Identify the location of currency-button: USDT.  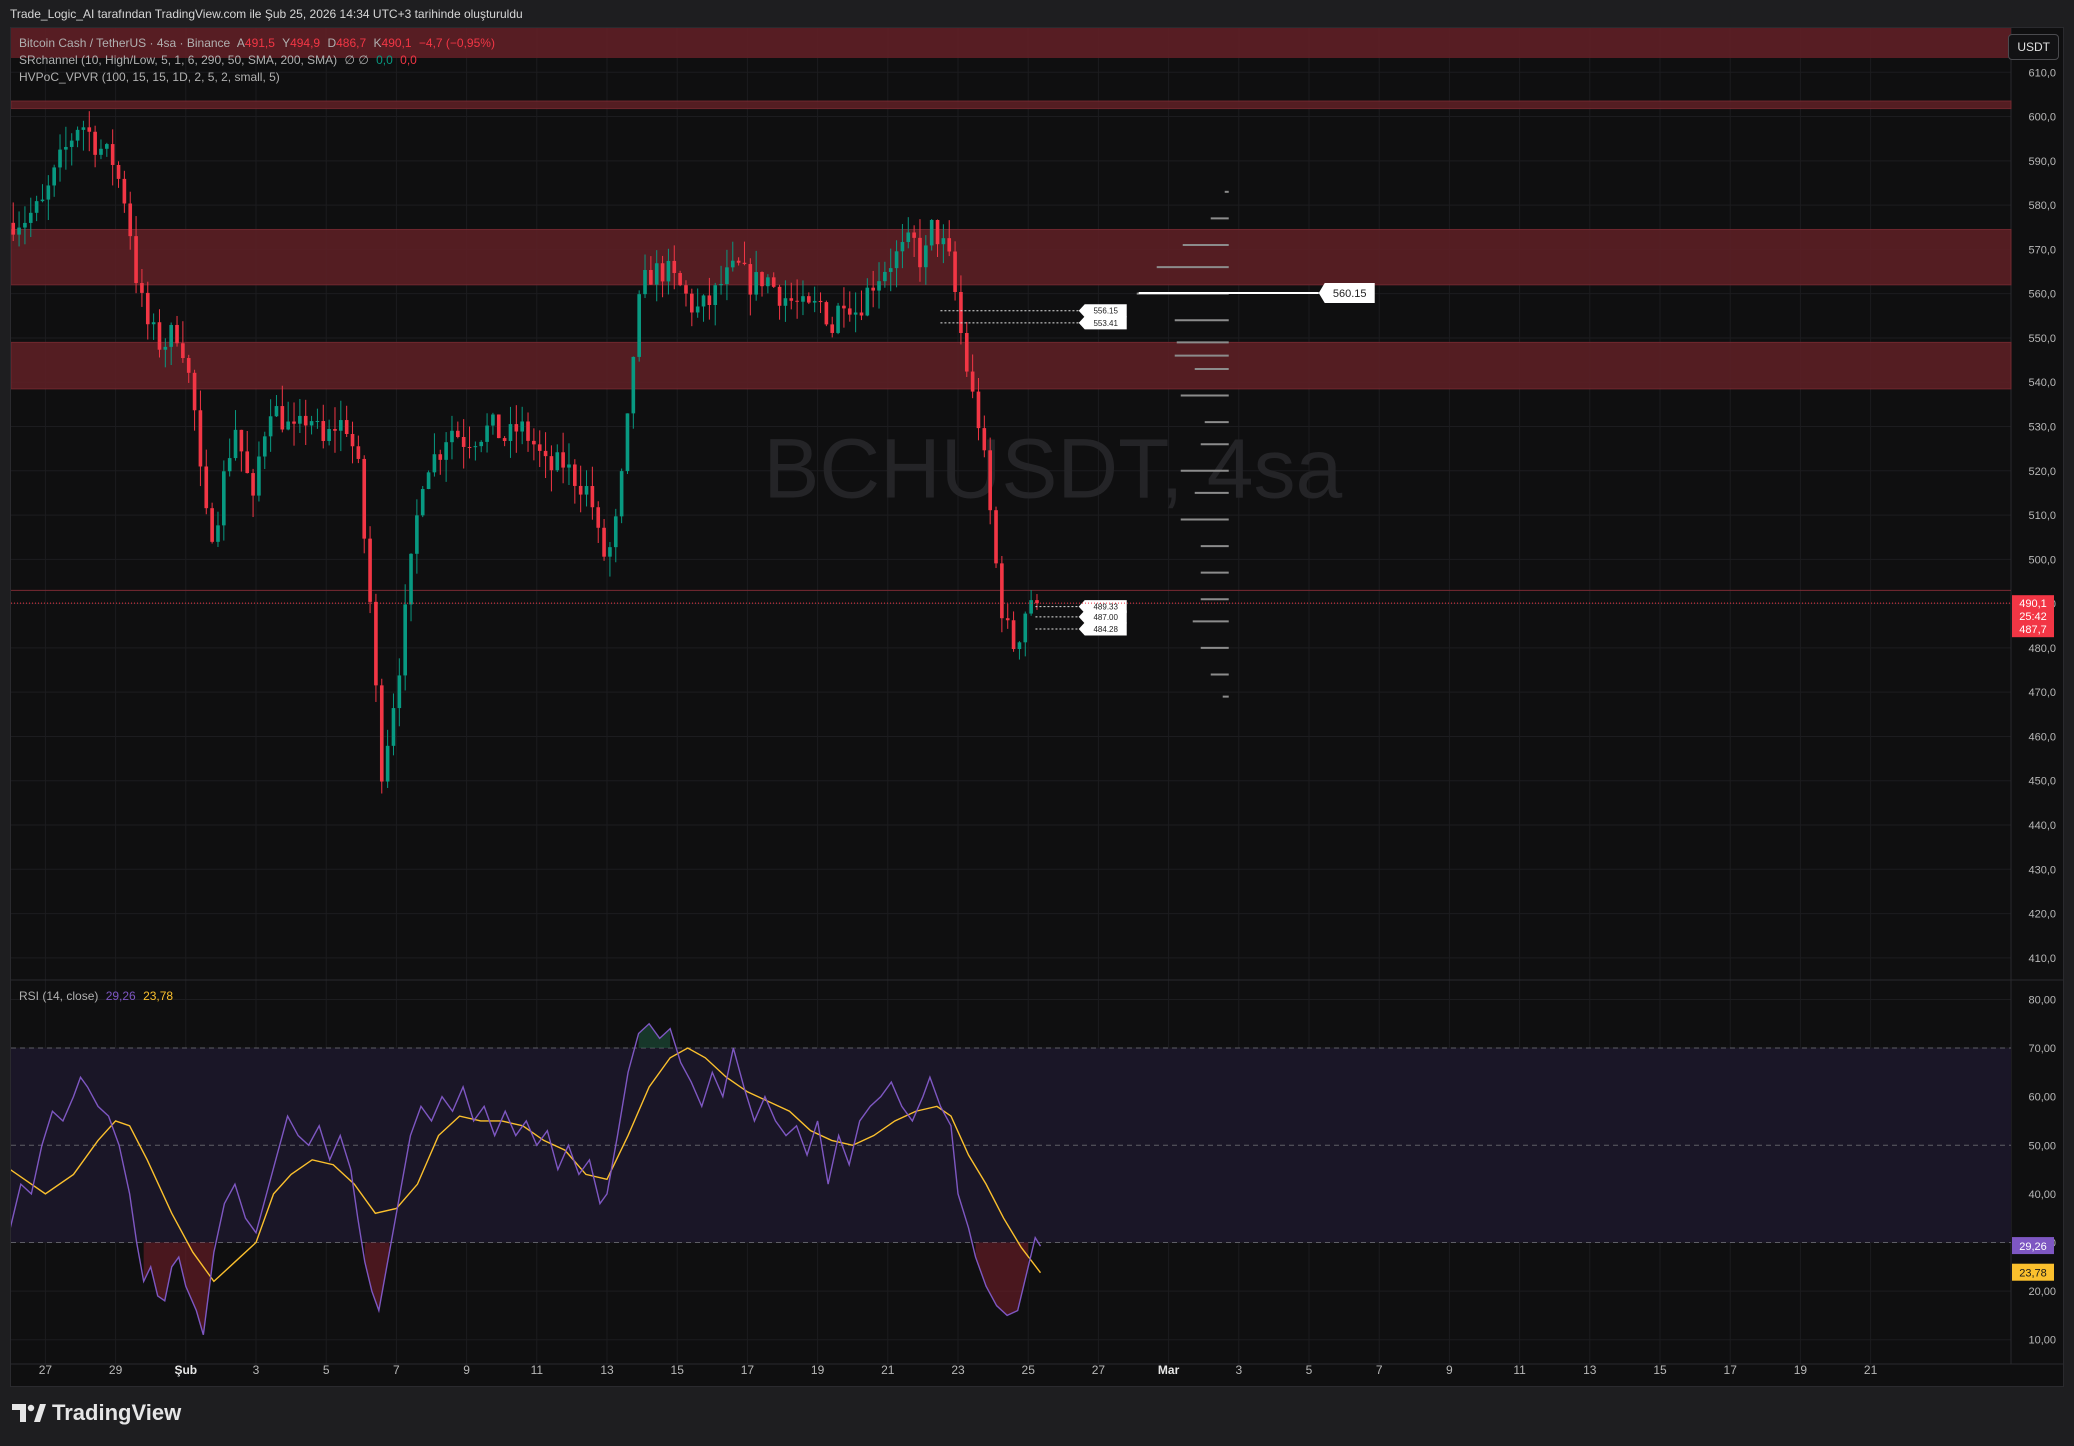
(2033, 47).